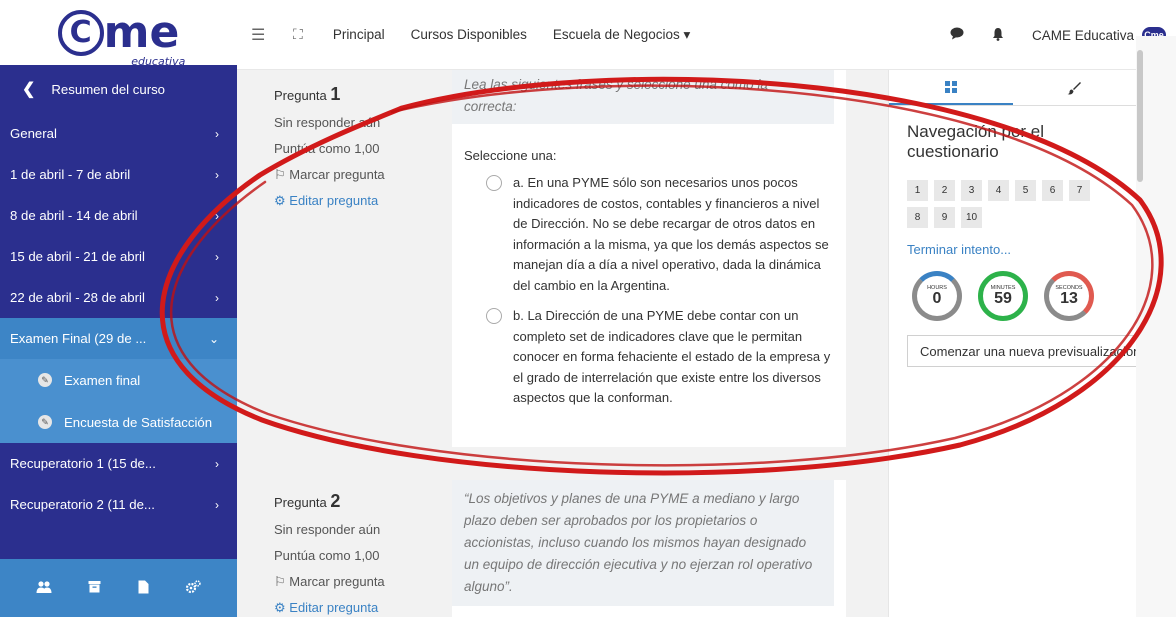 This screenshot has height=617, width=1176. I want to click on question-nav-button: 3, so click(971, 190).